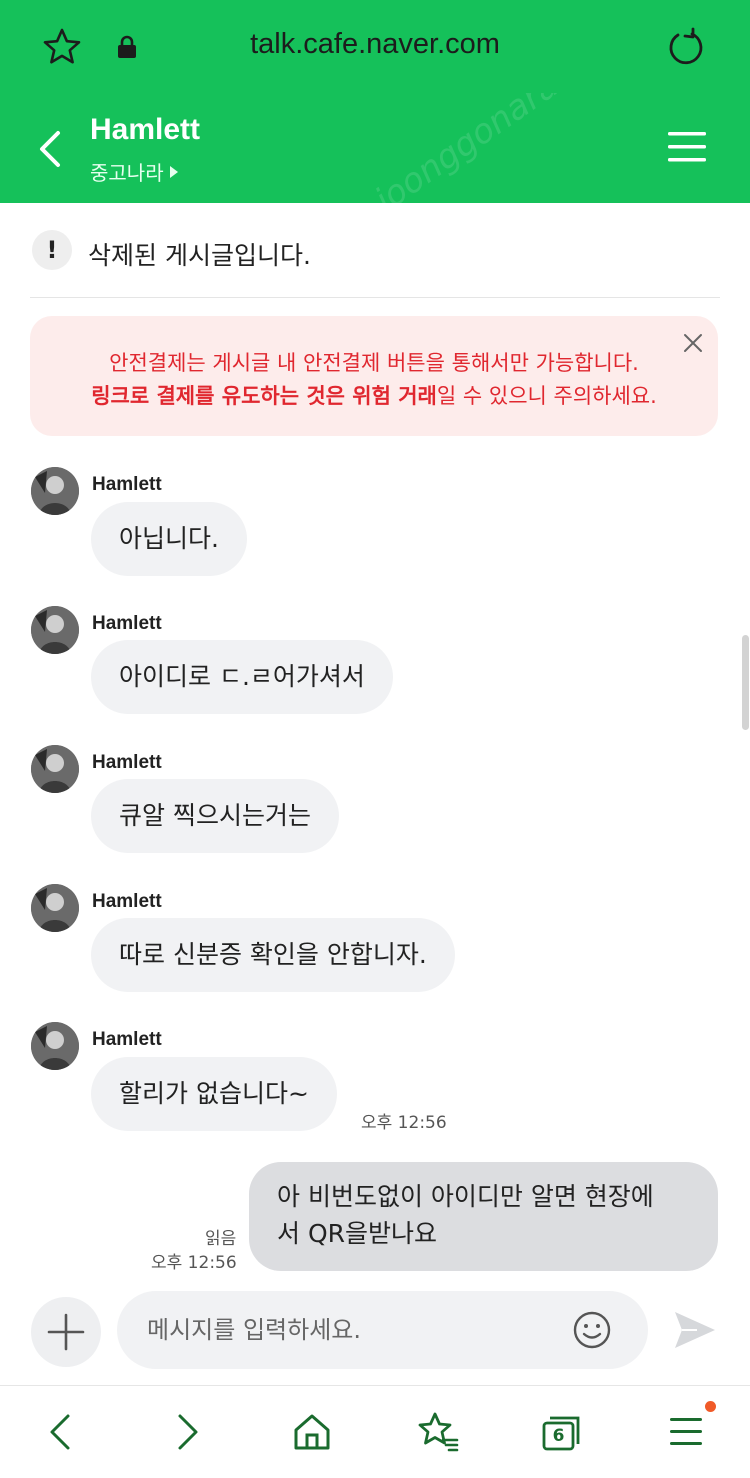 This screenshot has width=750, height=1478. I want to click on message-bubble: 아이디로 ㄷ.ㄹ어가셔서, so click(242, 677).